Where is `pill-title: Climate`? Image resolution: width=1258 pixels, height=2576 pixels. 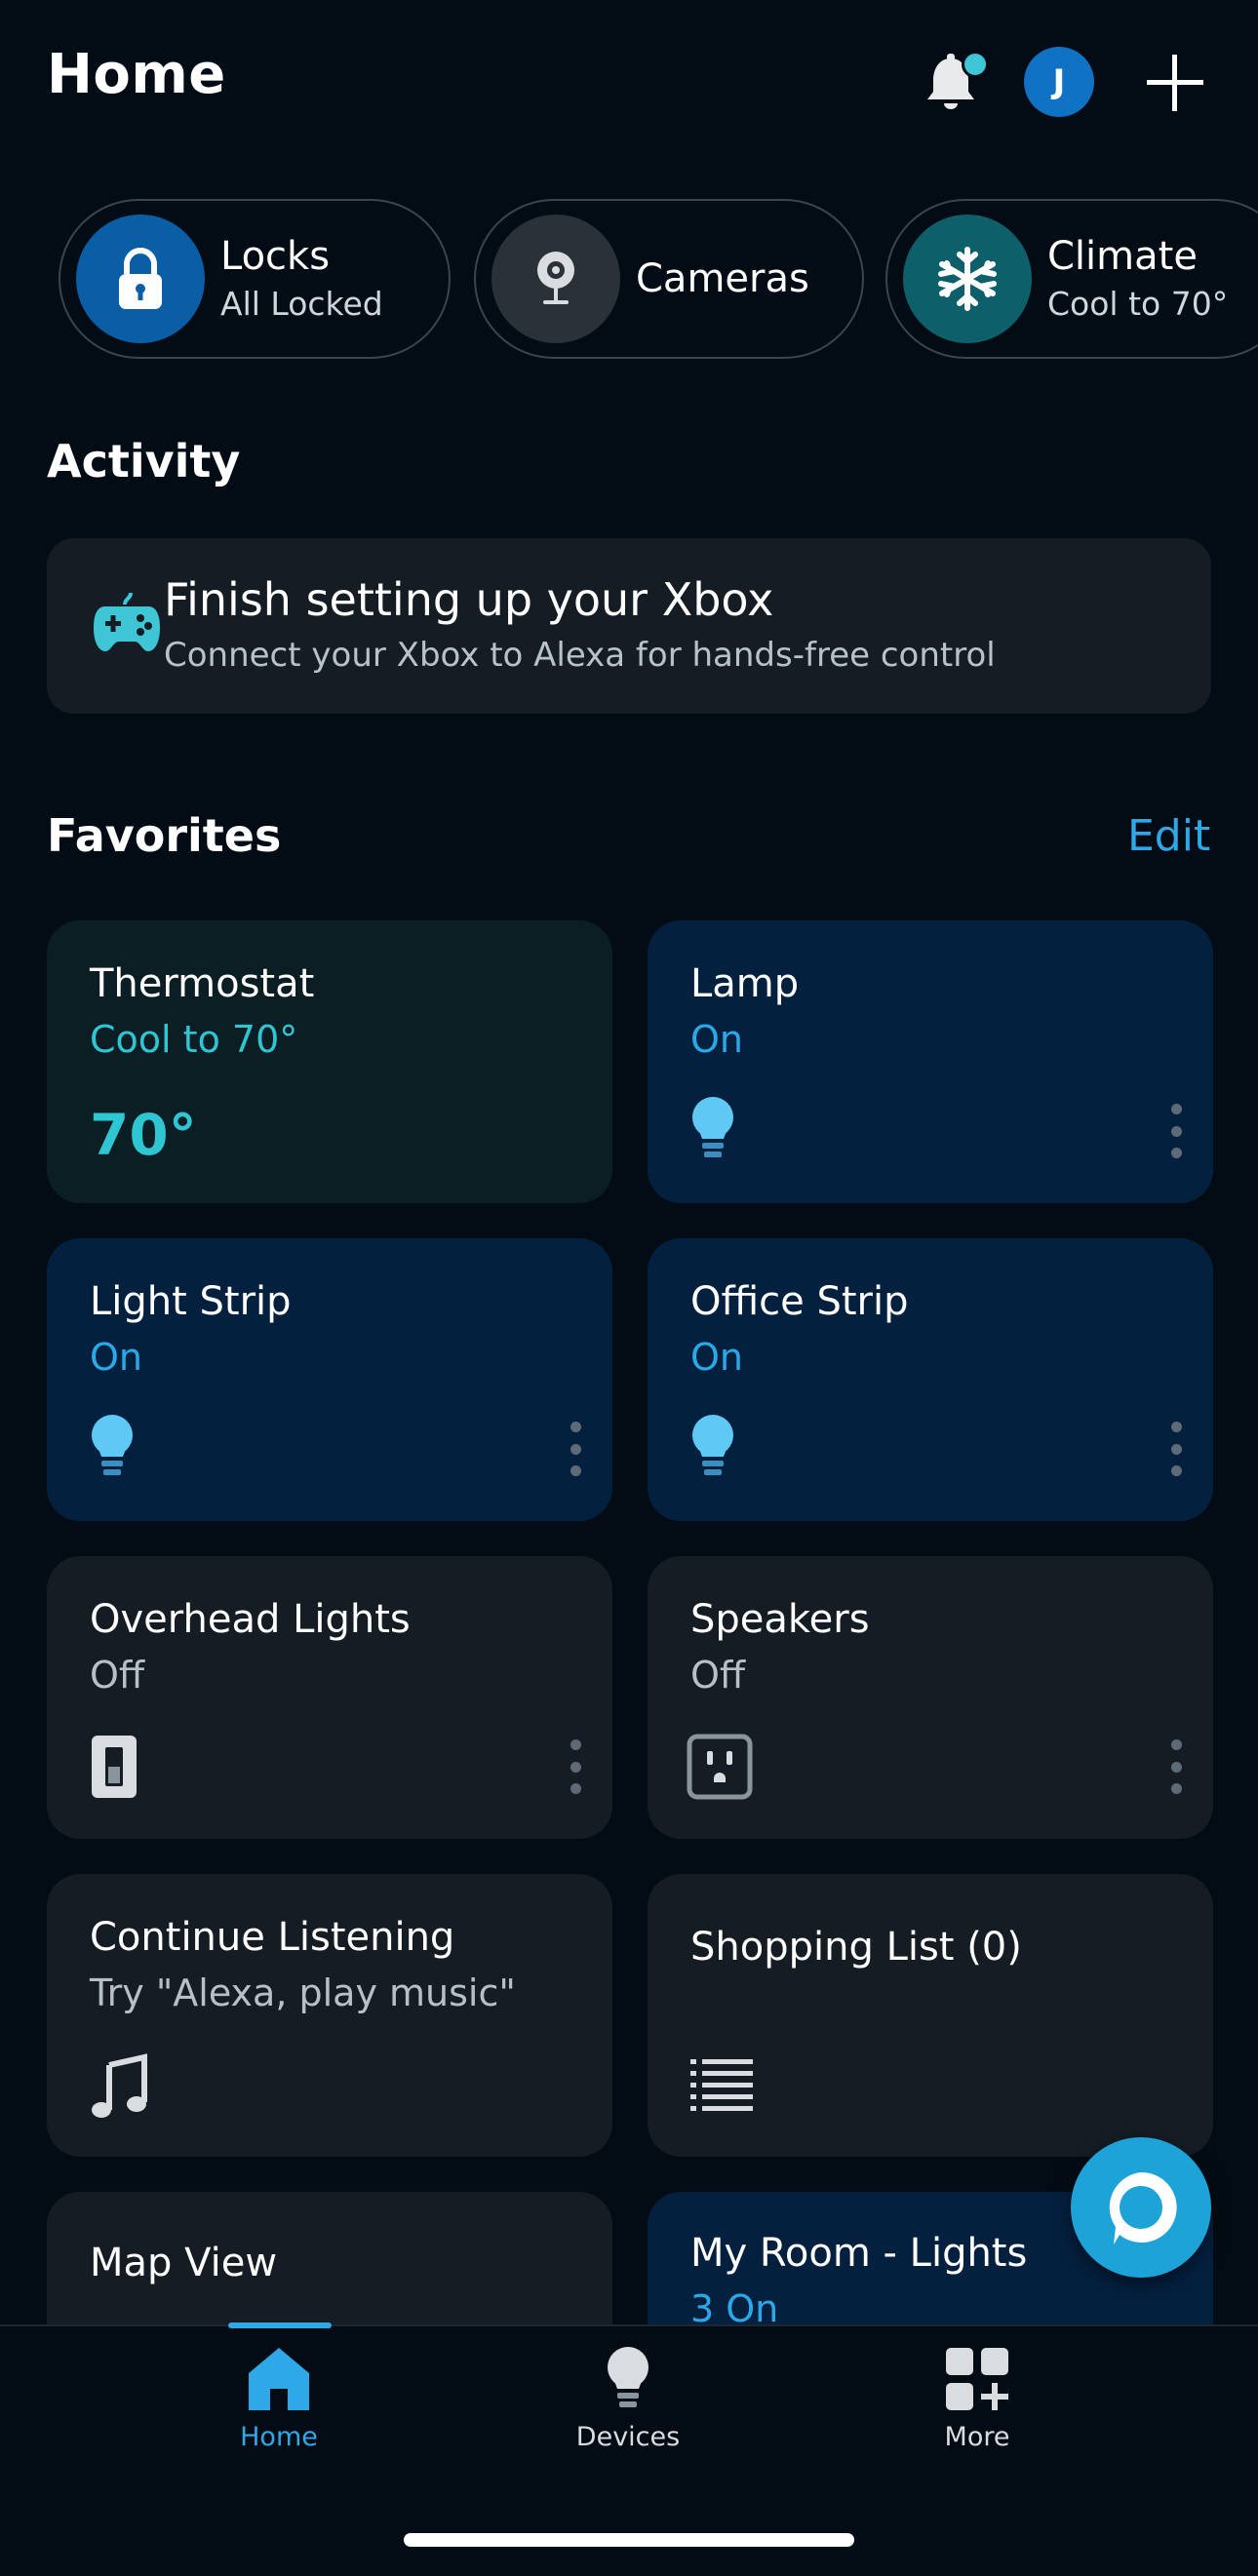 pill-title: Climate is located at coordinates (1122, 256).